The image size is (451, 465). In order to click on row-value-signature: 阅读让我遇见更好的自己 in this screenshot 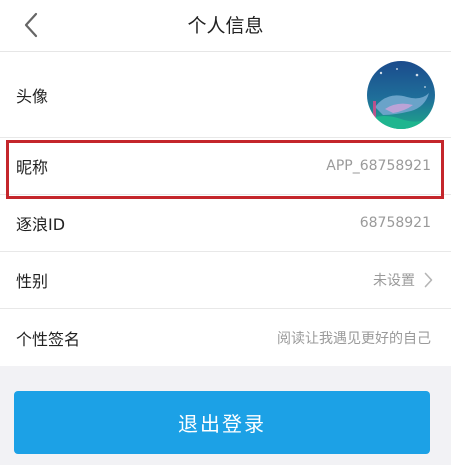, I will do `click(354, 338)`.